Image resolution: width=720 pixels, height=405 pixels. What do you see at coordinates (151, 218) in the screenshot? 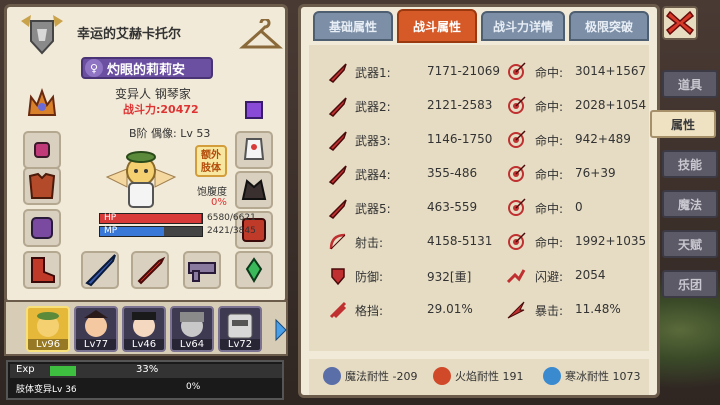
I see `hp-track: HP` at bounding box center [151, 218].